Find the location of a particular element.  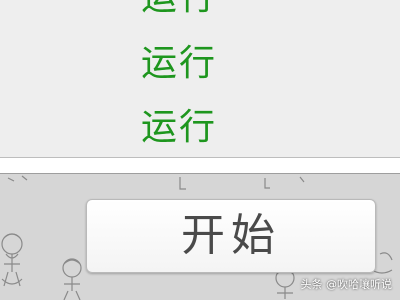

start-button-label: 开始 is located at coordinates (231, 235).